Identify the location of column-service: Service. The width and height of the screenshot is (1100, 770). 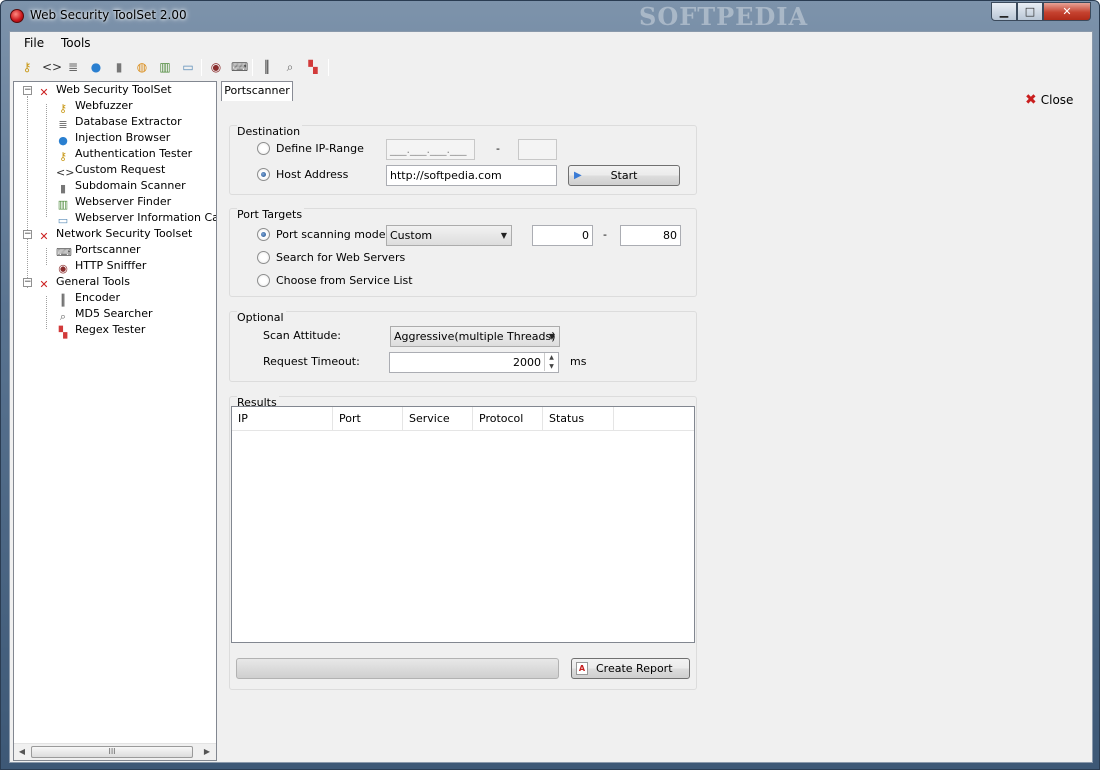
(438, 419).